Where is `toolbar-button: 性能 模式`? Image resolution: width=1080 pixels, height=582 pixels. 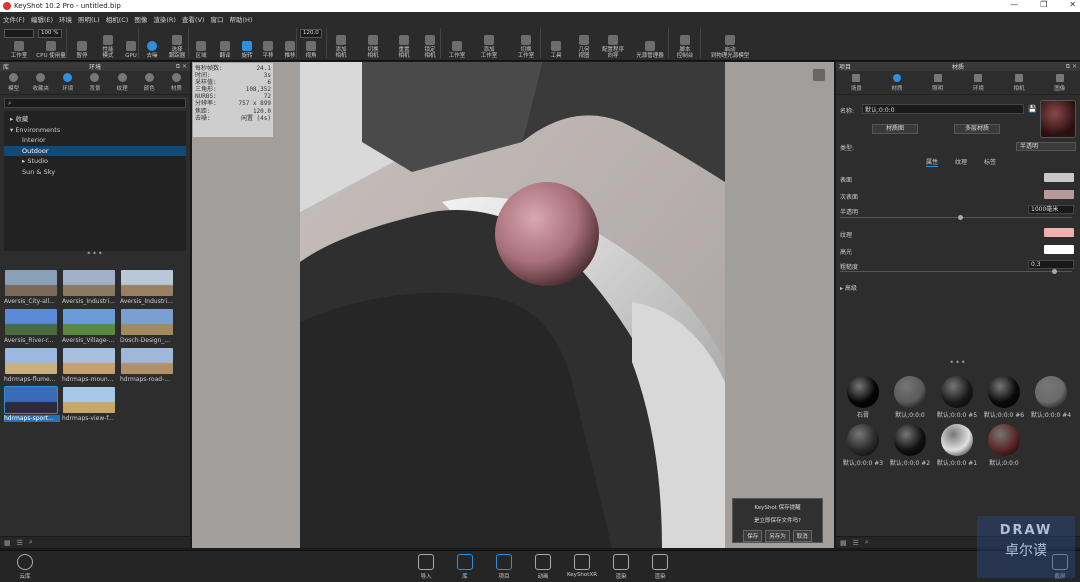
toolbar-button: 性能 模式 is located at coordinates (108, 43).